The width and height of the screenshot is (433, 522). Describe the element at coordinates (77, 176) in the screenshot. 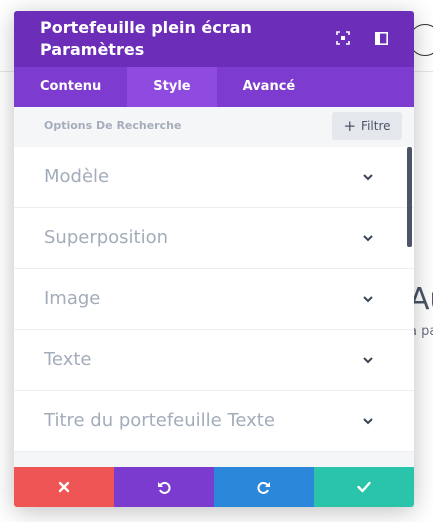

I see `section-title: Modèle` at that location.